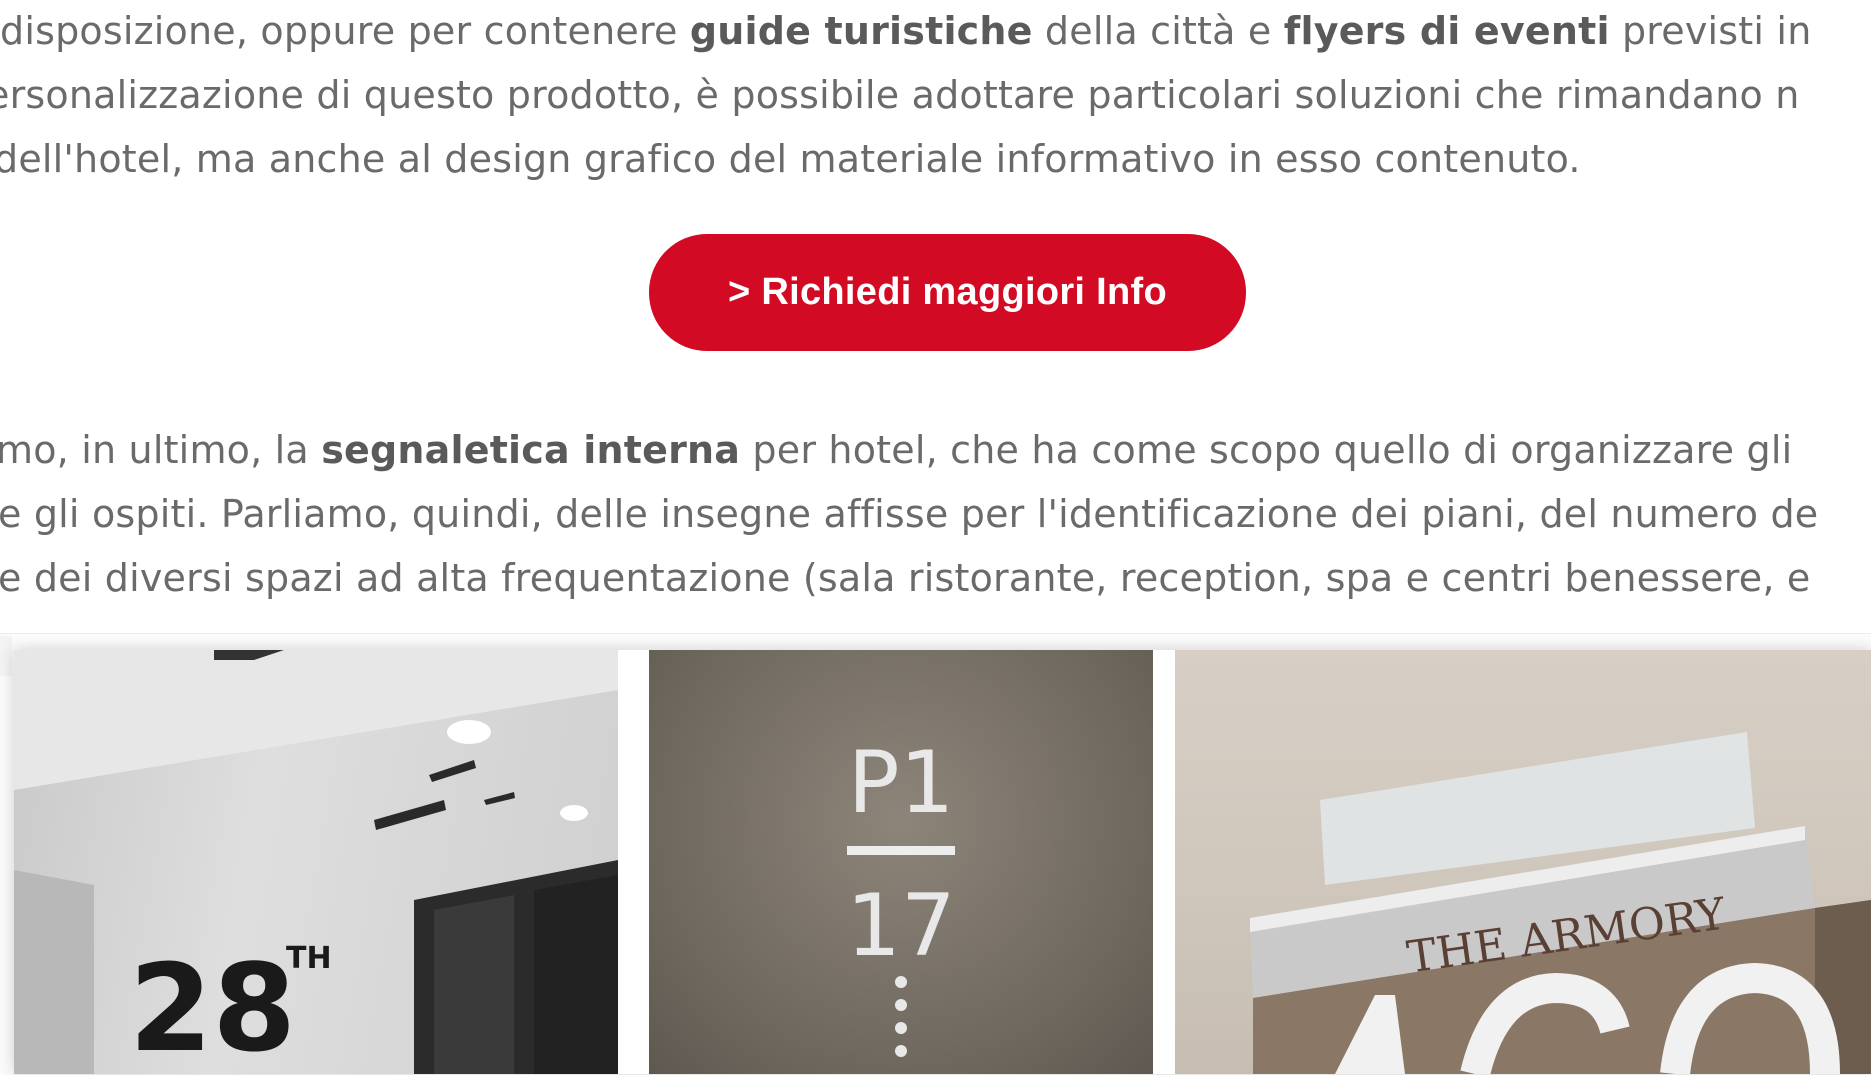  What do you see at coordinates (309, 958) in the screenshot?
I see `floor-suffix-text: TH` at bounding box center [309, 958].